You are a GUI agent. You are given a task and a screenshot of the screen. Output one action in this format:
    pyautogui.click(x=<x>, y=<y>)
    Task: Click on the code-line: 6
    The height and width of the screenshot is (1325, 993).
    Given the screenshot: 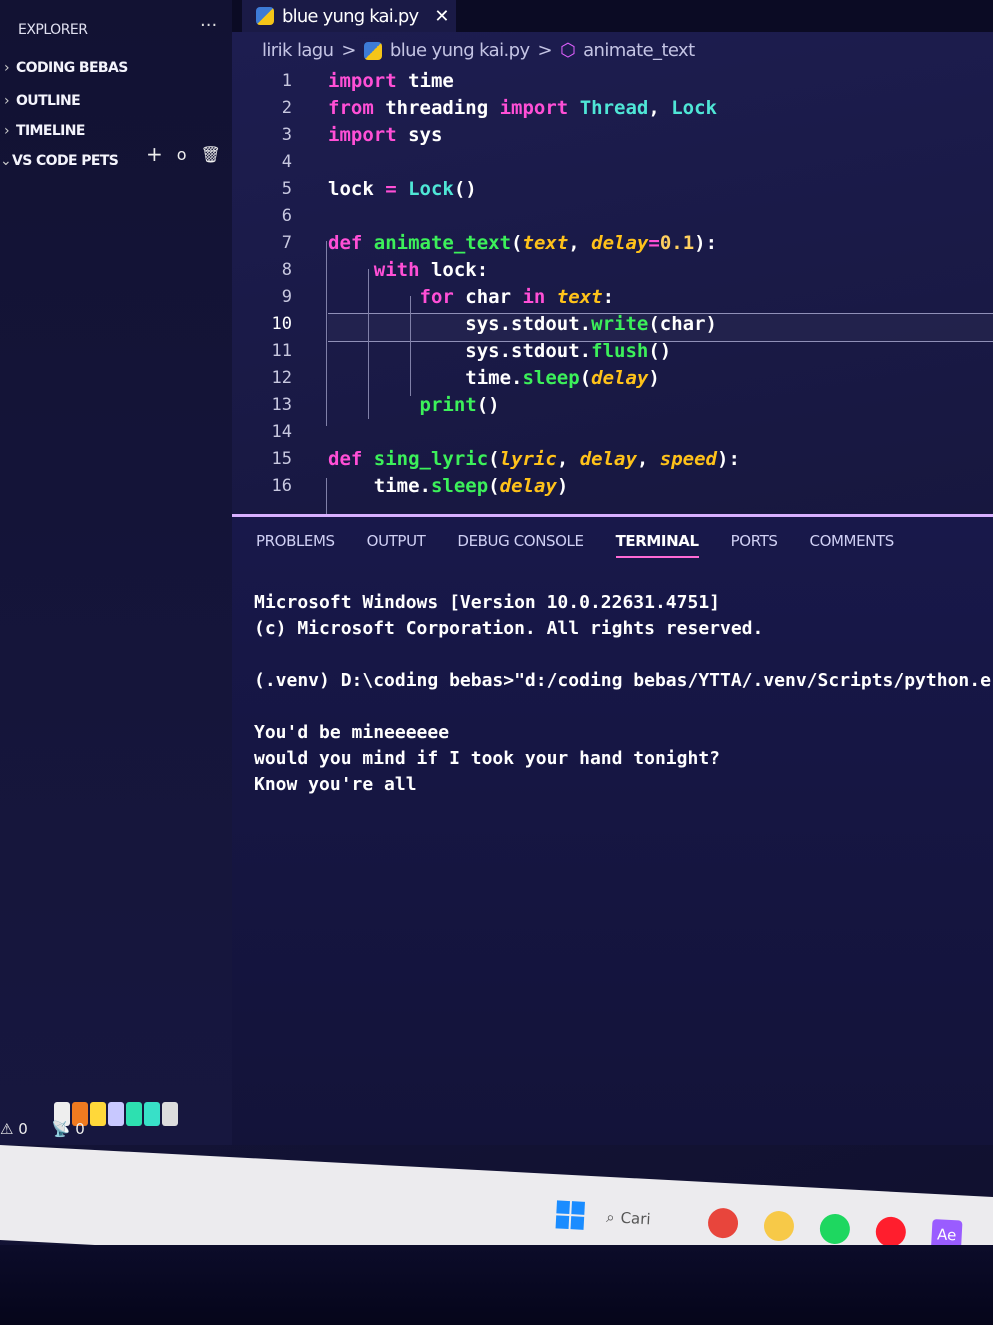 What is the action you would take?
    pyautogui.click(x=280, y=215)
    